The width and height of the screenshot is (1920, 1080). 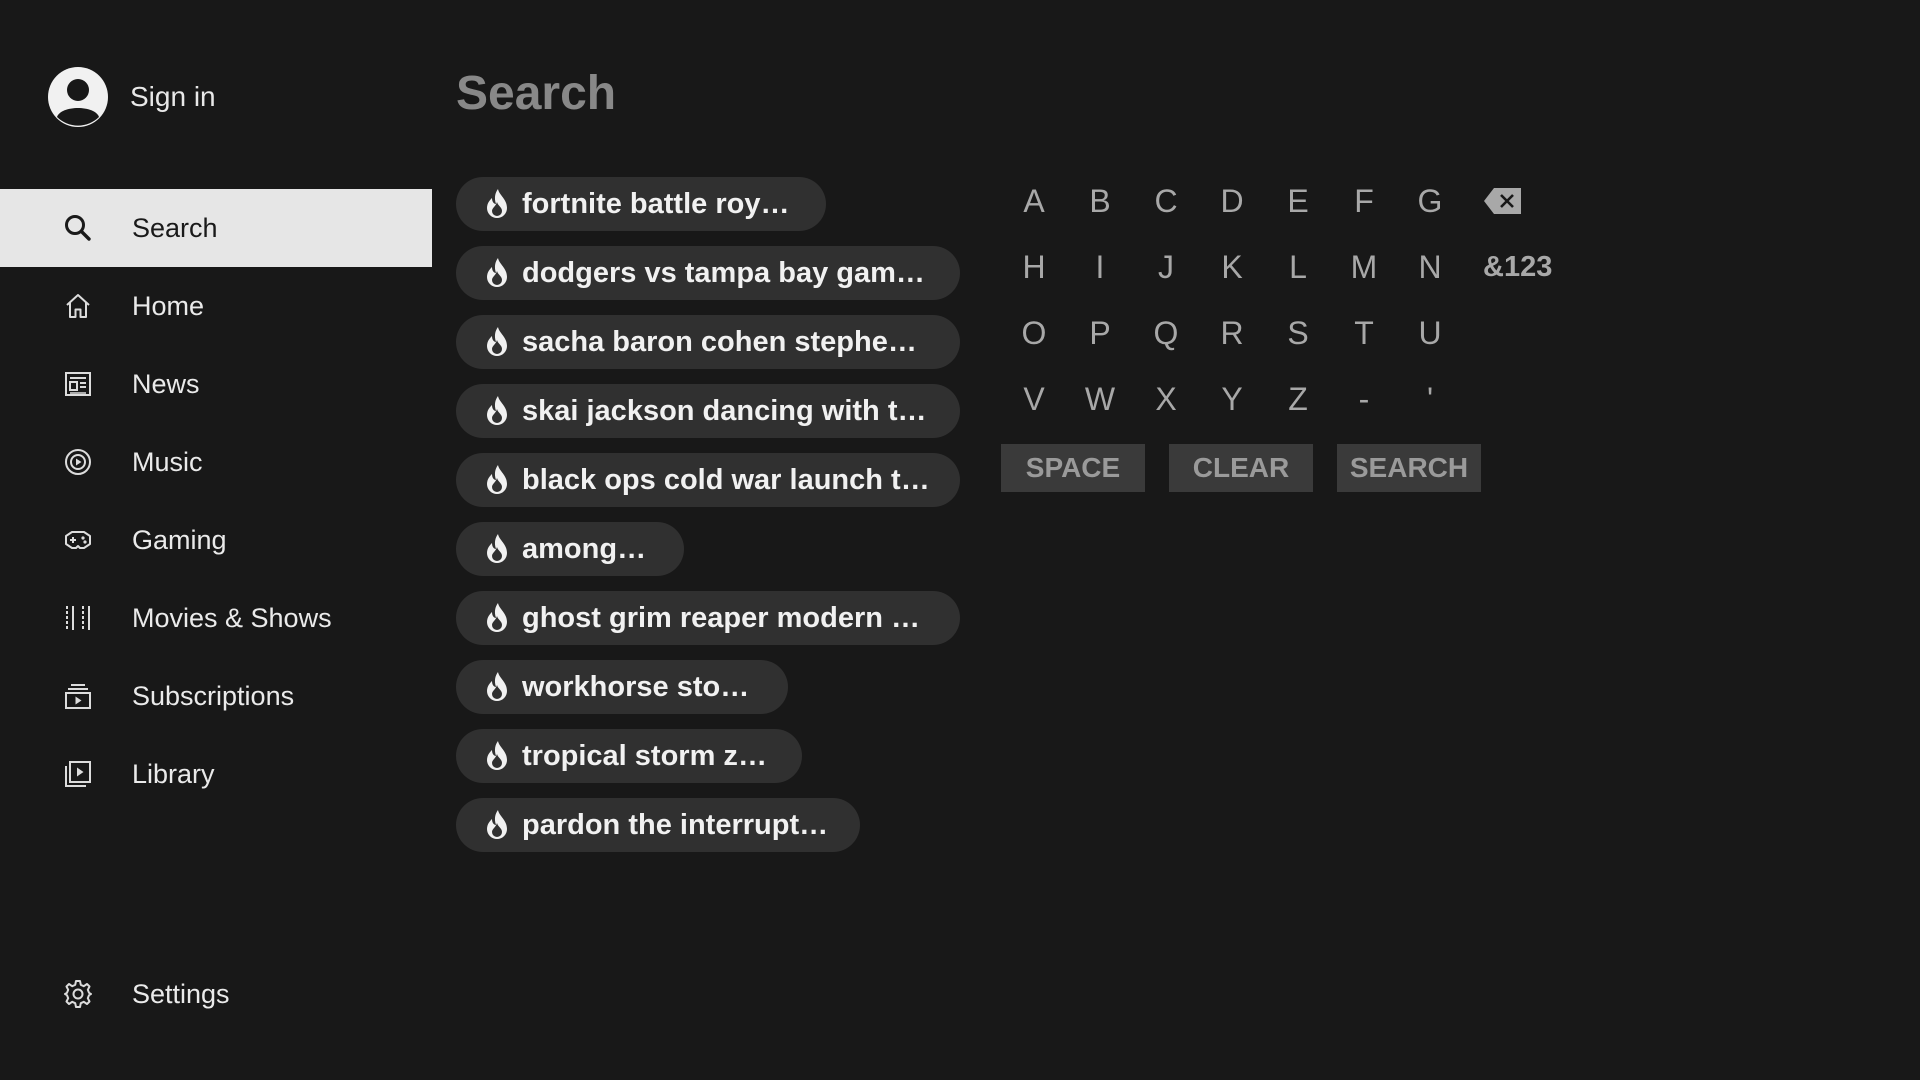 I want to click on keyboard-row: H I J K L M N &123, so click(x=1287, y=267).